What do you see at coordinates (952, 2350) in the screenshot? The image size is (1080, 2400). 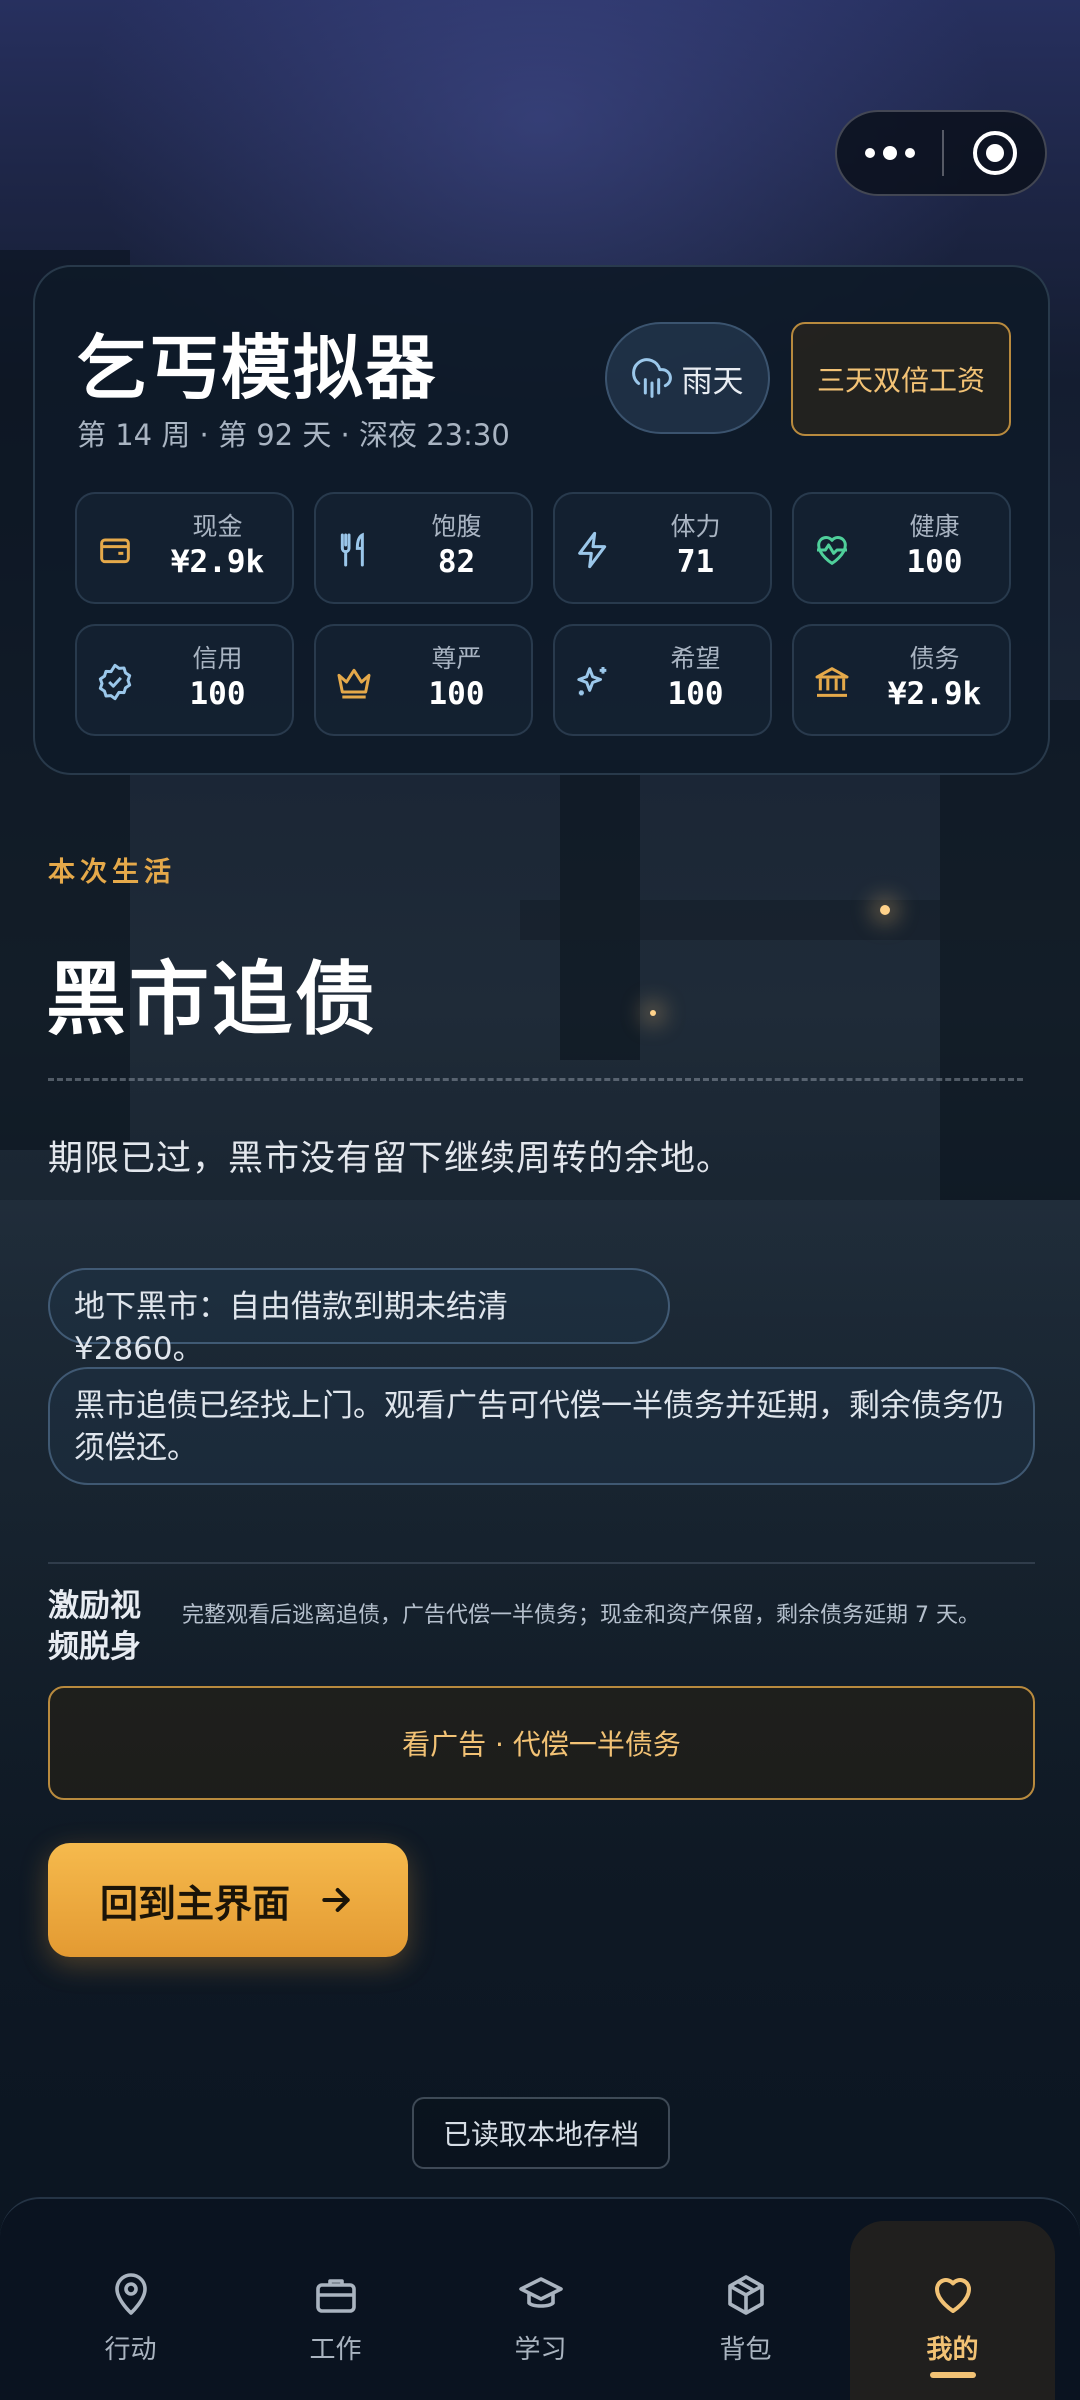 I see `tab-label: 我的` at bounding box center [952, 2350].